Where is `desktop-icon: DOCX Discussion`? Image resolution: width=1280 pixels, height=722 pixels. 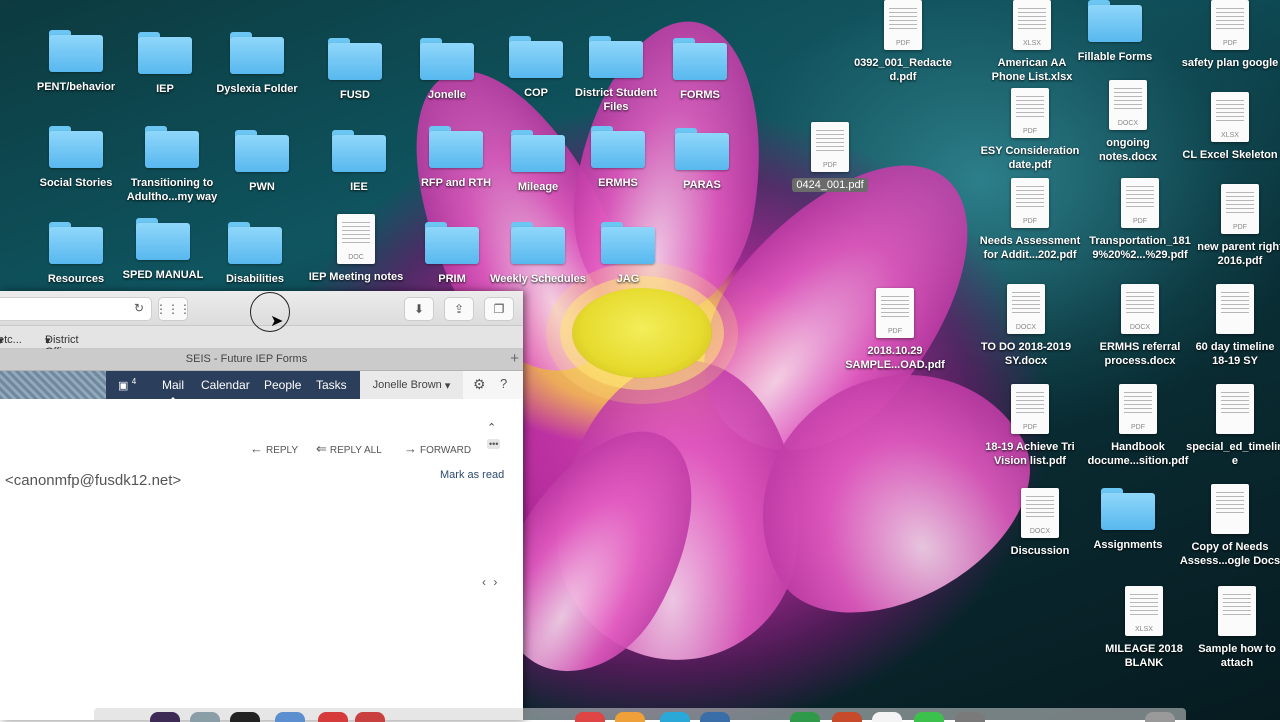 desktop-icon: DOCX Discussion is located at coordinates (1040, 523).